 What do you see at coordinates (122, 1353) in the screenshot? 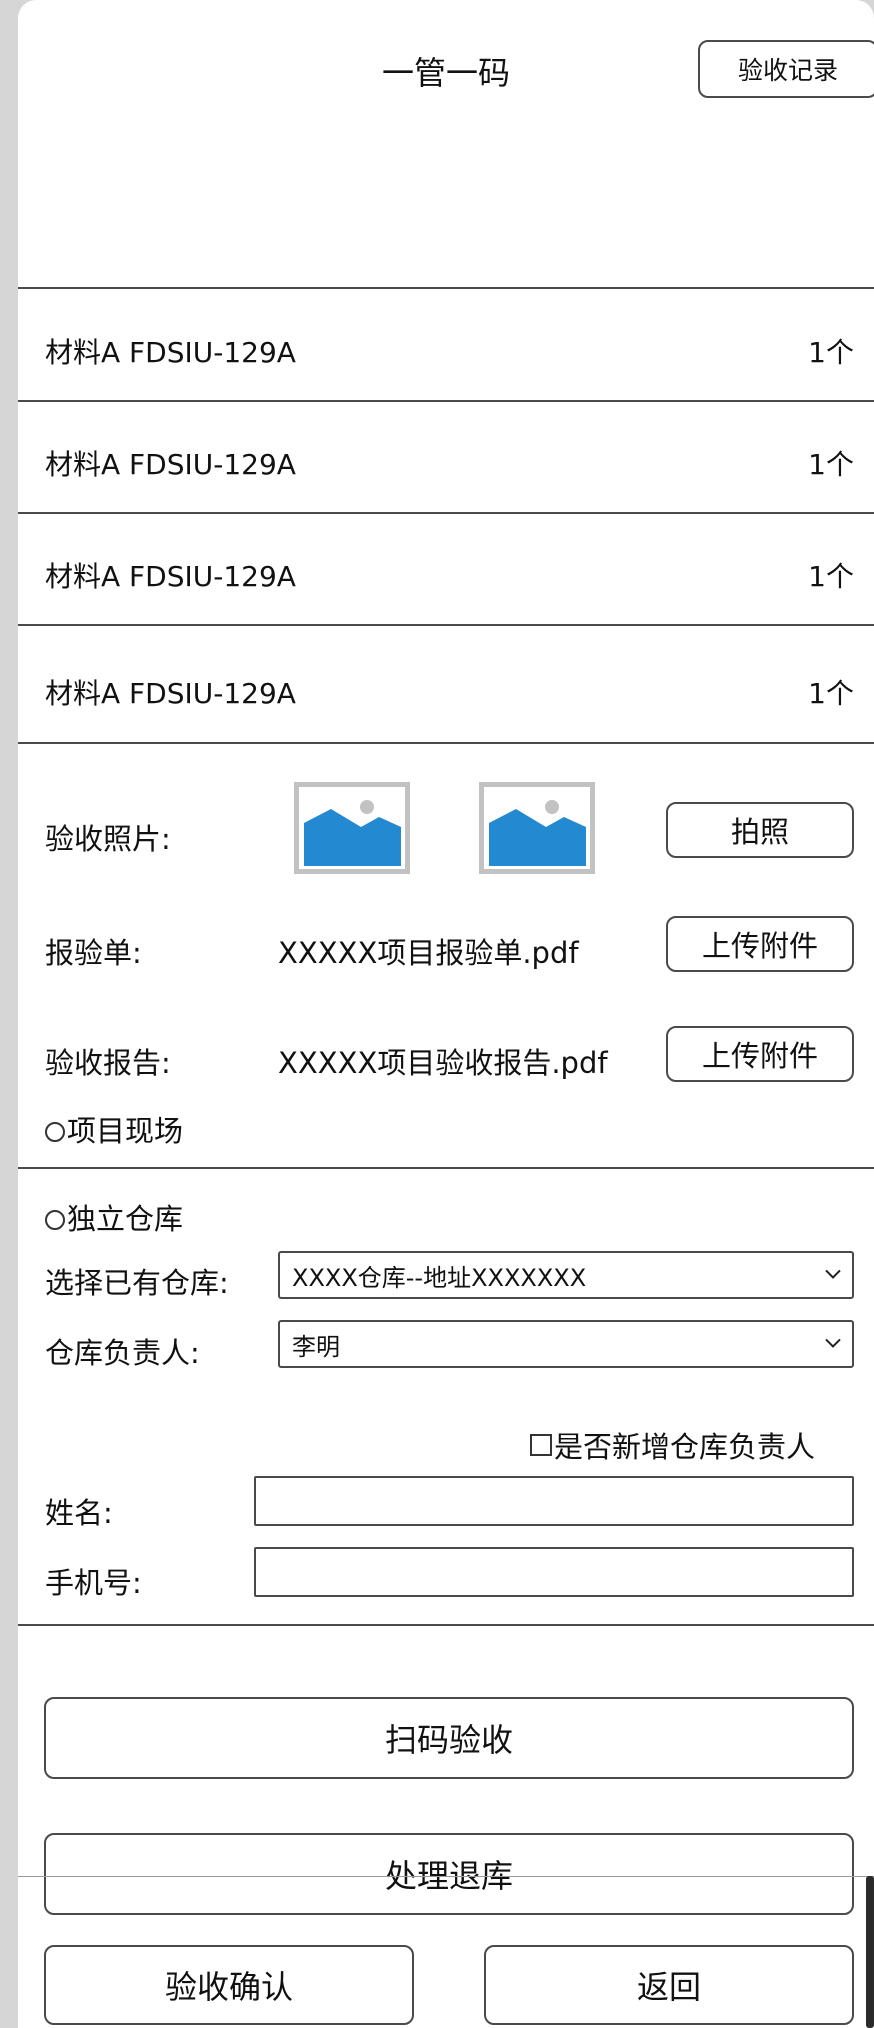
I see `manager-label: 仓库负责人:` at bounding box center [122, 1353].